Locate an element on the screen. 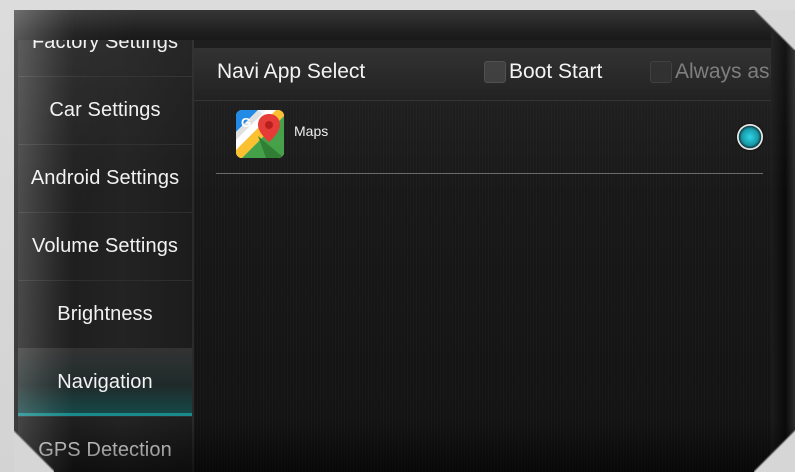 This screenshot has height=472, width=795. menu-item-volume-settings: Volume Settings is located at coordinates (105, 246).